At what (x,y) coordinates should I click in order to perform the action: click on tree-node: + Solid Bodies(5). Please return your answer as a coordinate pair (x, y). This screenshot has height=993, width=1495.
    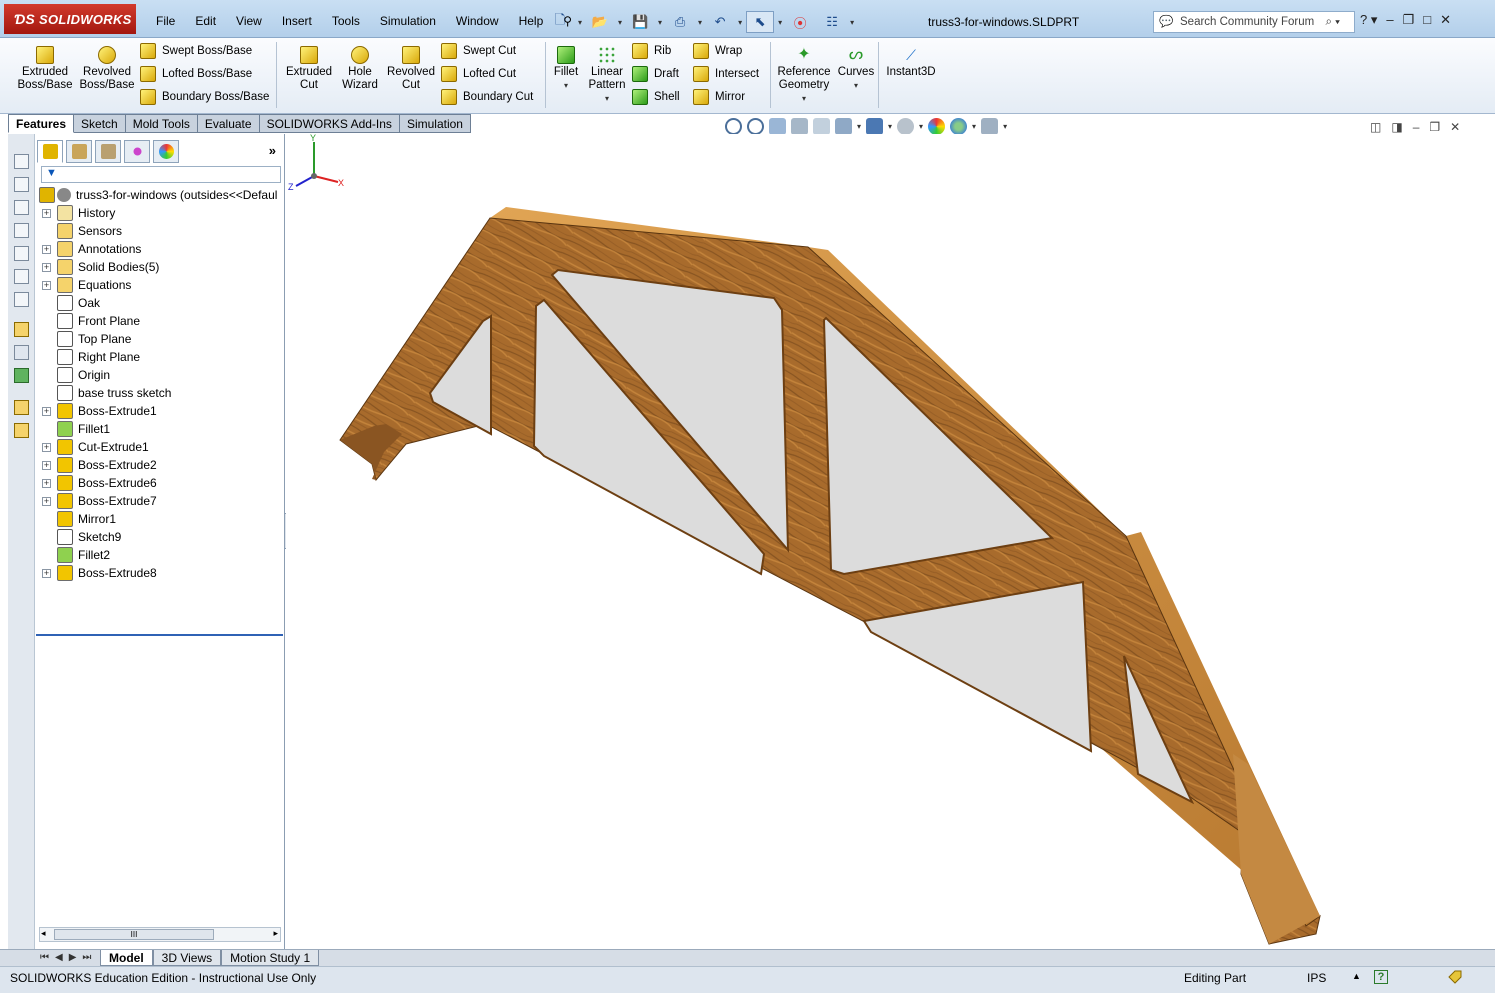
    Looking at the image, I should click on (160, 267).